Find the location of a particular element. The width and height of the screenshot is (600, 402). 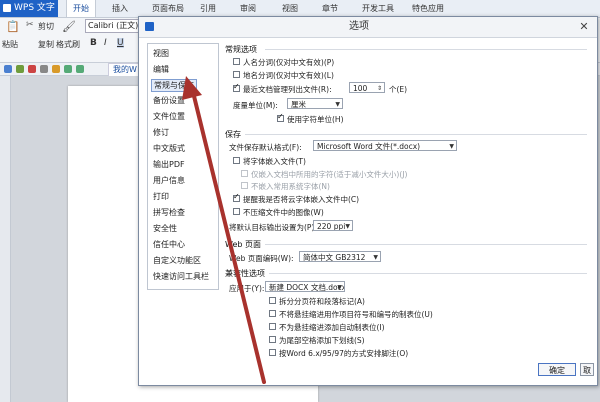

format-painter-button: 格式刷 is located at coordinates (68, 44).